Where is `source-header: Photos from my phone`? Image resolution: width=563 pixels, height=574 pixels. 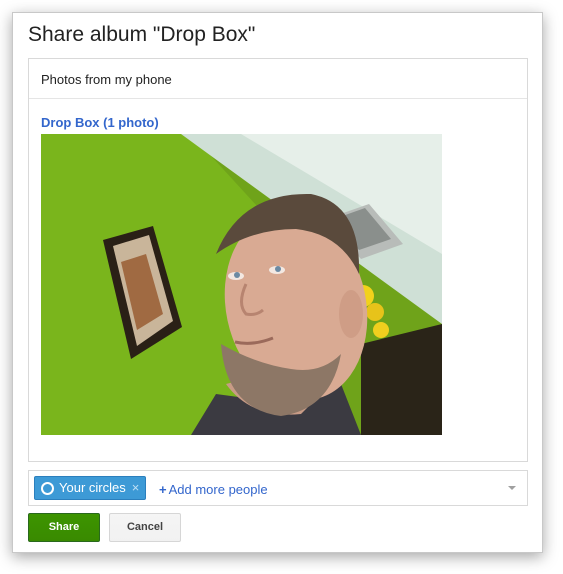
source-header: Photos from my phone is located at coordinates (278, 79).